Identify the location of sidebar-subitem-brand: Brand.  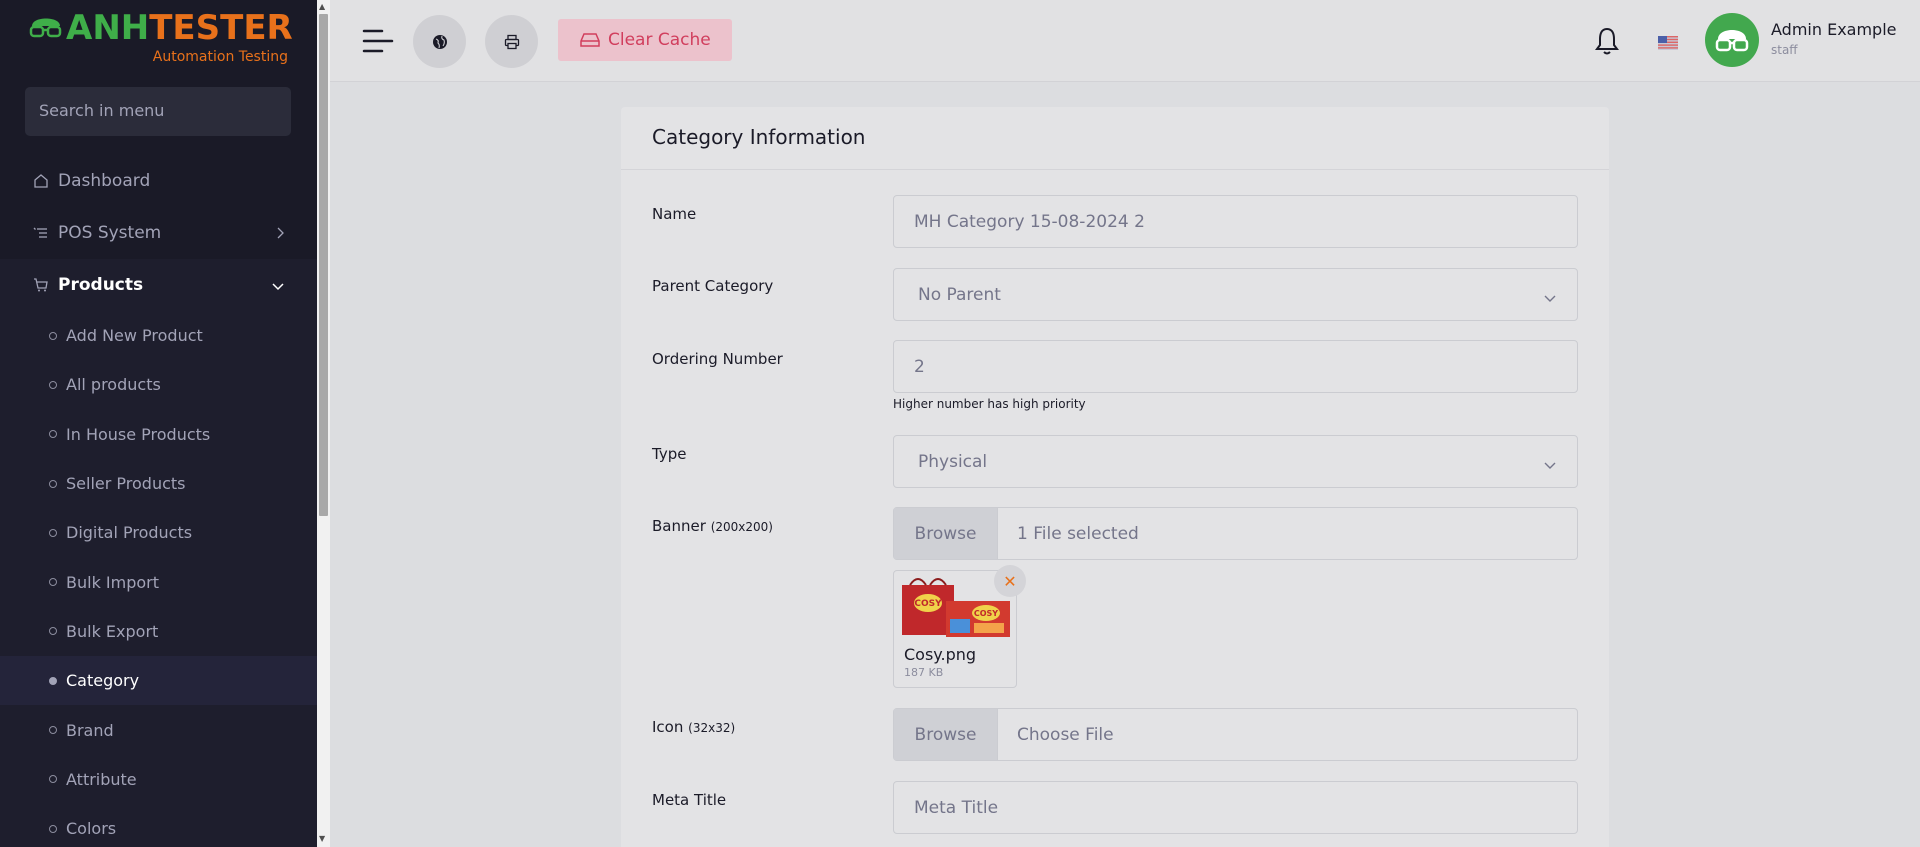
(158, 729).